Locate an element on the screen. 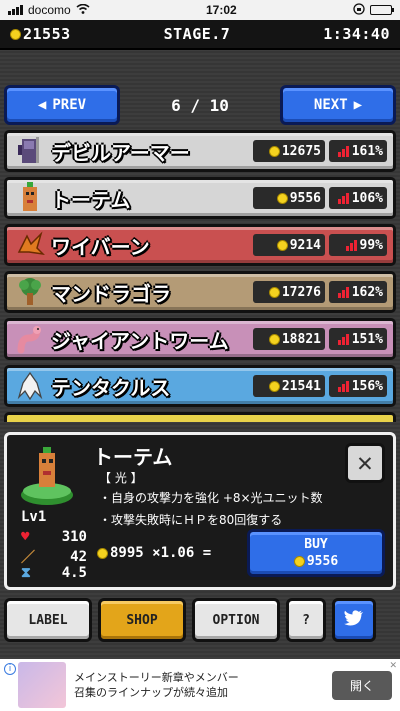  option-button: OPTION is located at coordinates (236, 620).